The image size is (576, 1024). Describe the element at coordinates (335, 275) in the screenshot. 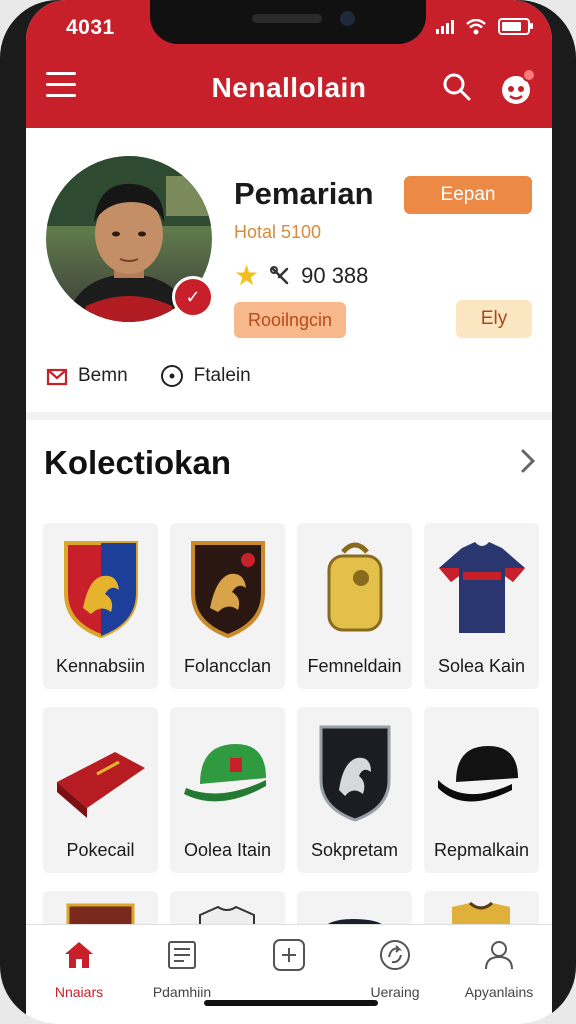

I see `stats-value: 90 388` at that location.